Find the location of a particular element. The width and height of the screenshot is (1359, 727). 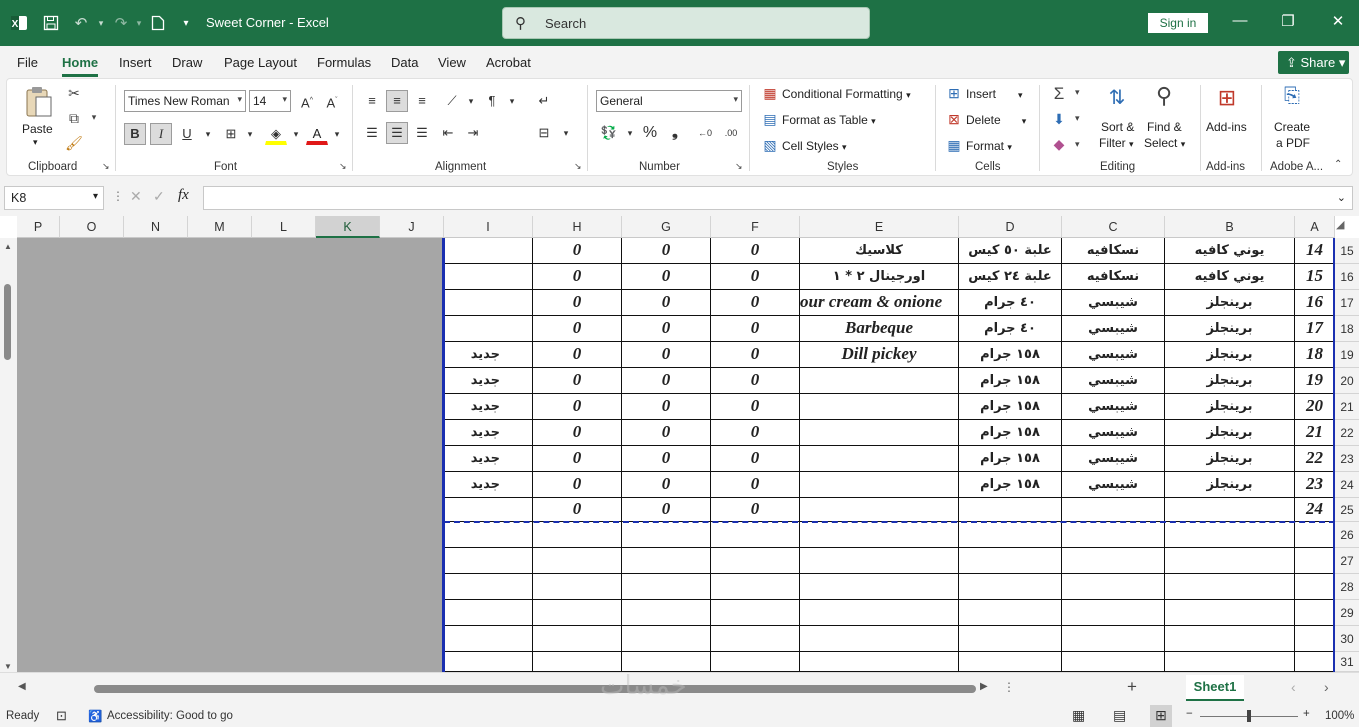

normal-view-icon: ▦ is located at coordinates (1078, 715).